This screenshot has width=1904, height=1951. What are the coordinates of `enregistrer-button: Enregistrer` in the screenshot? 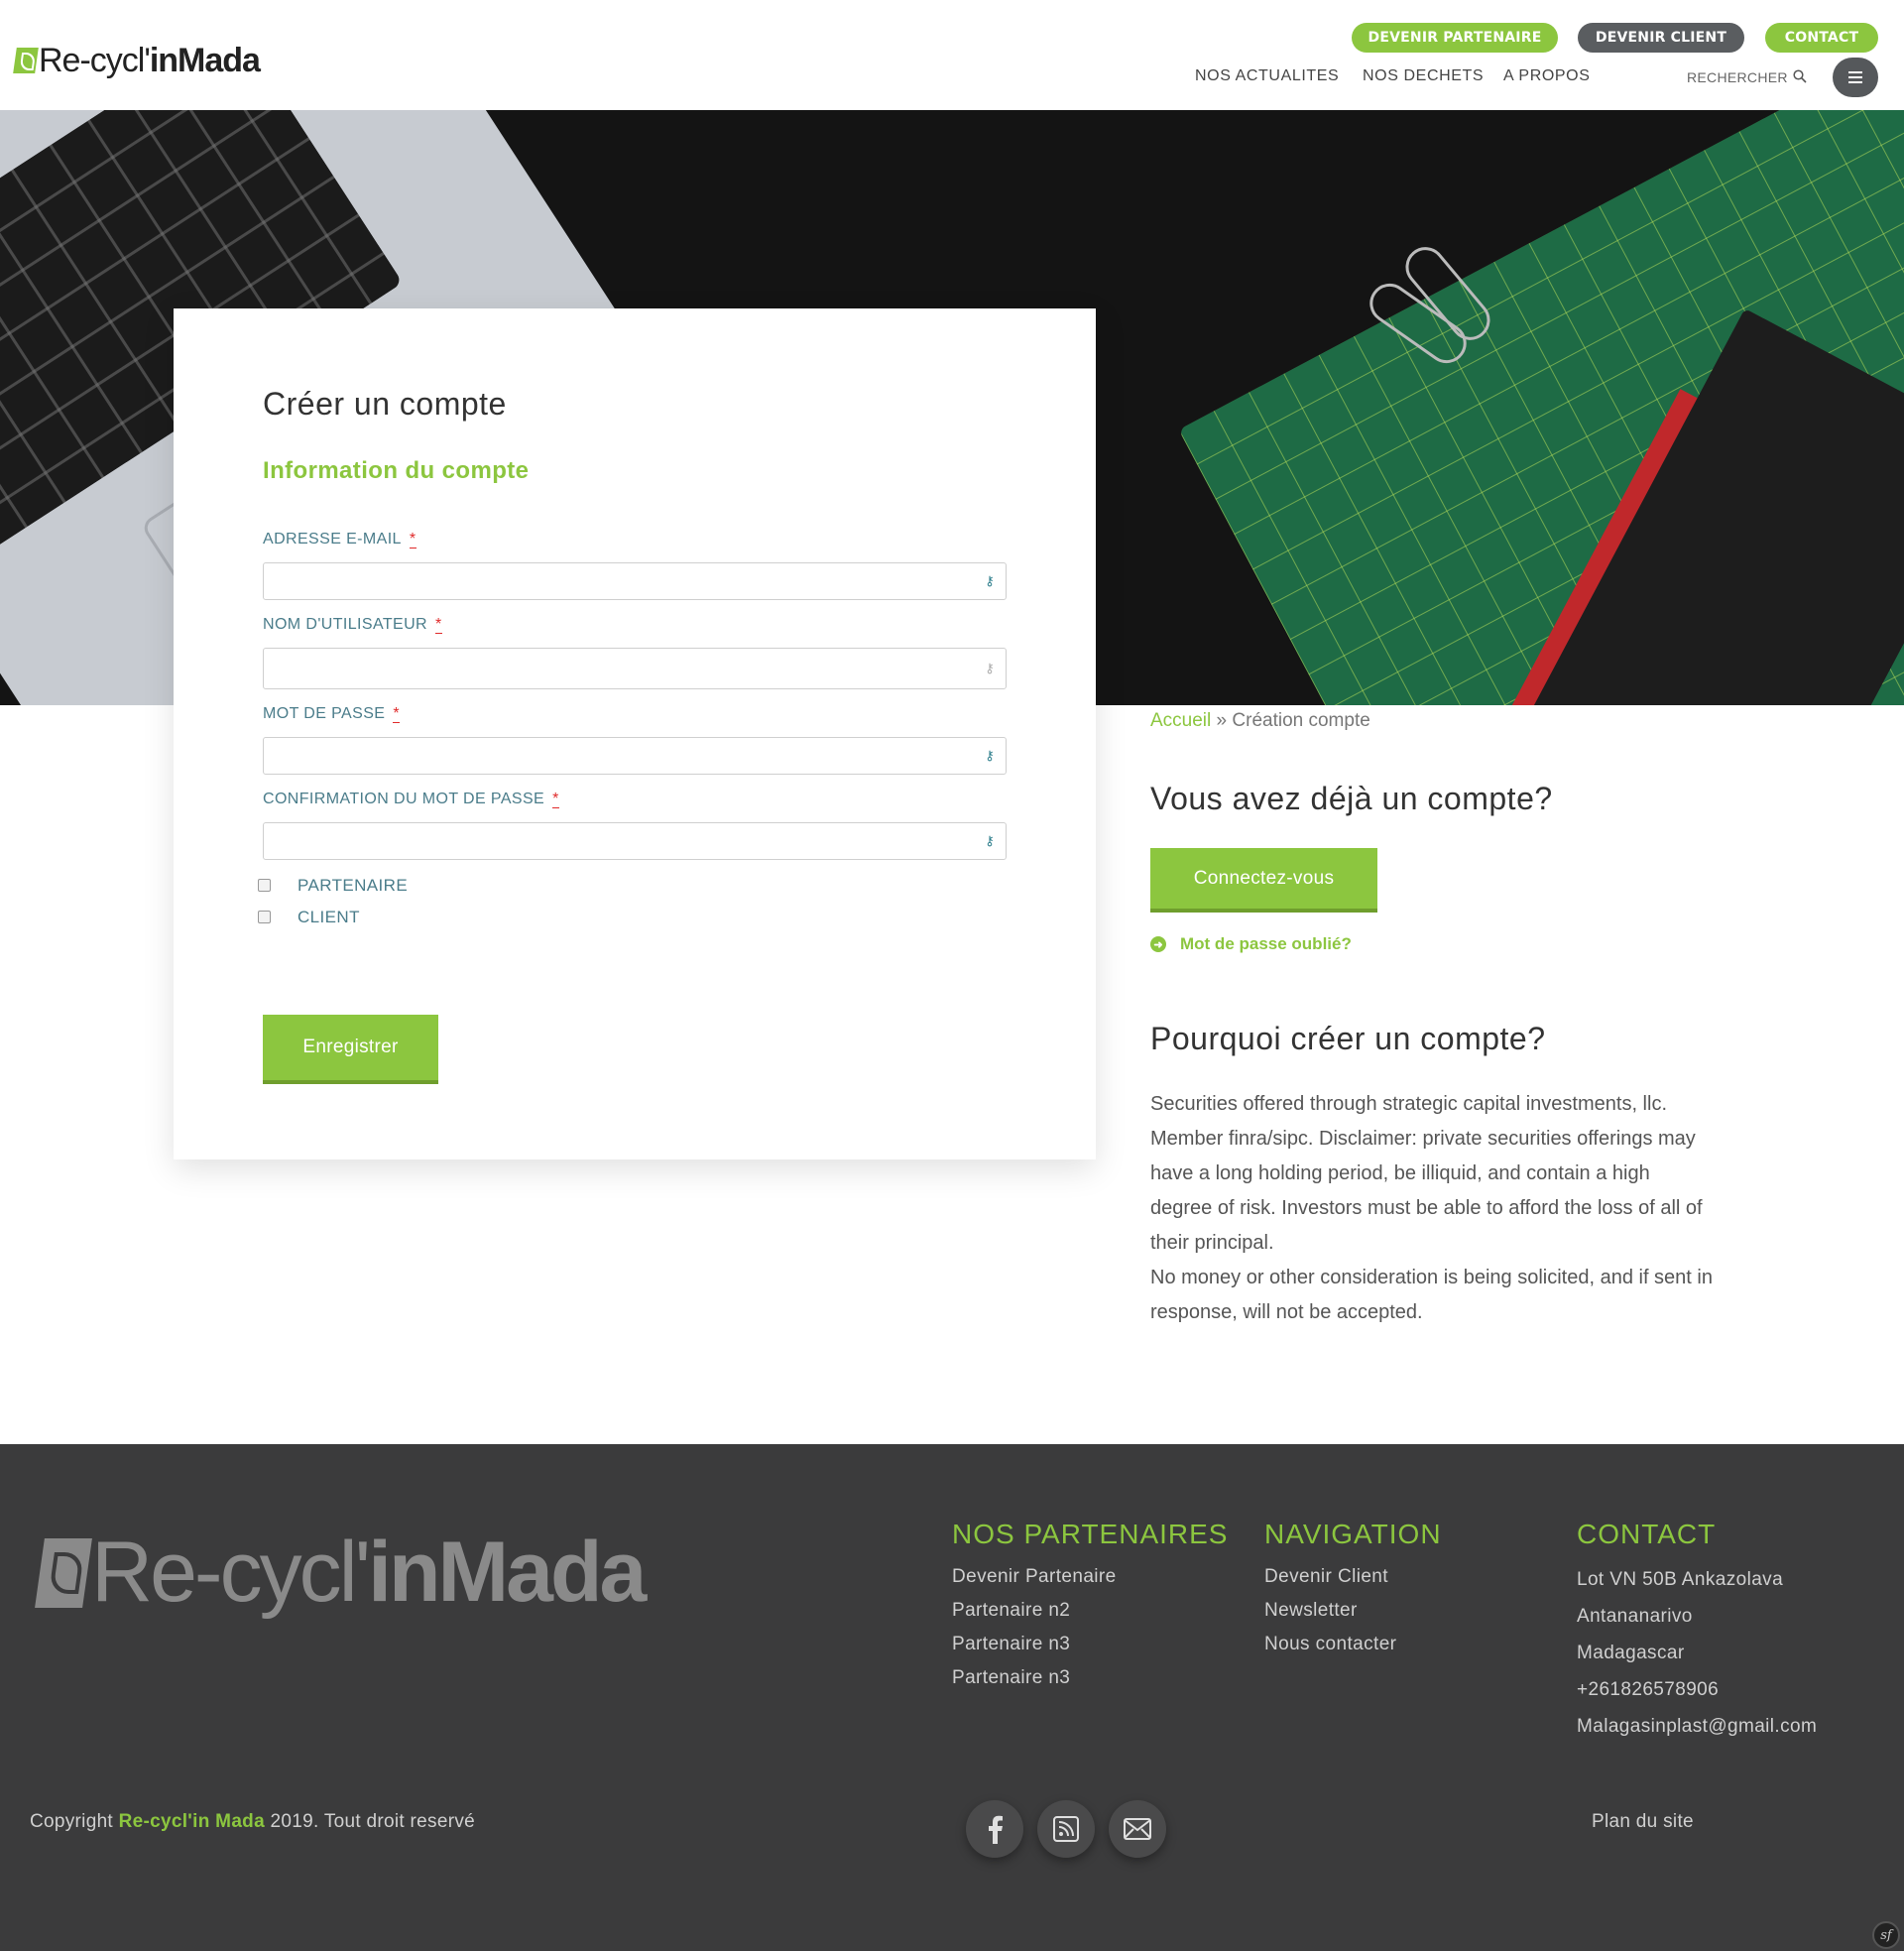 It's located at (350, 1049).